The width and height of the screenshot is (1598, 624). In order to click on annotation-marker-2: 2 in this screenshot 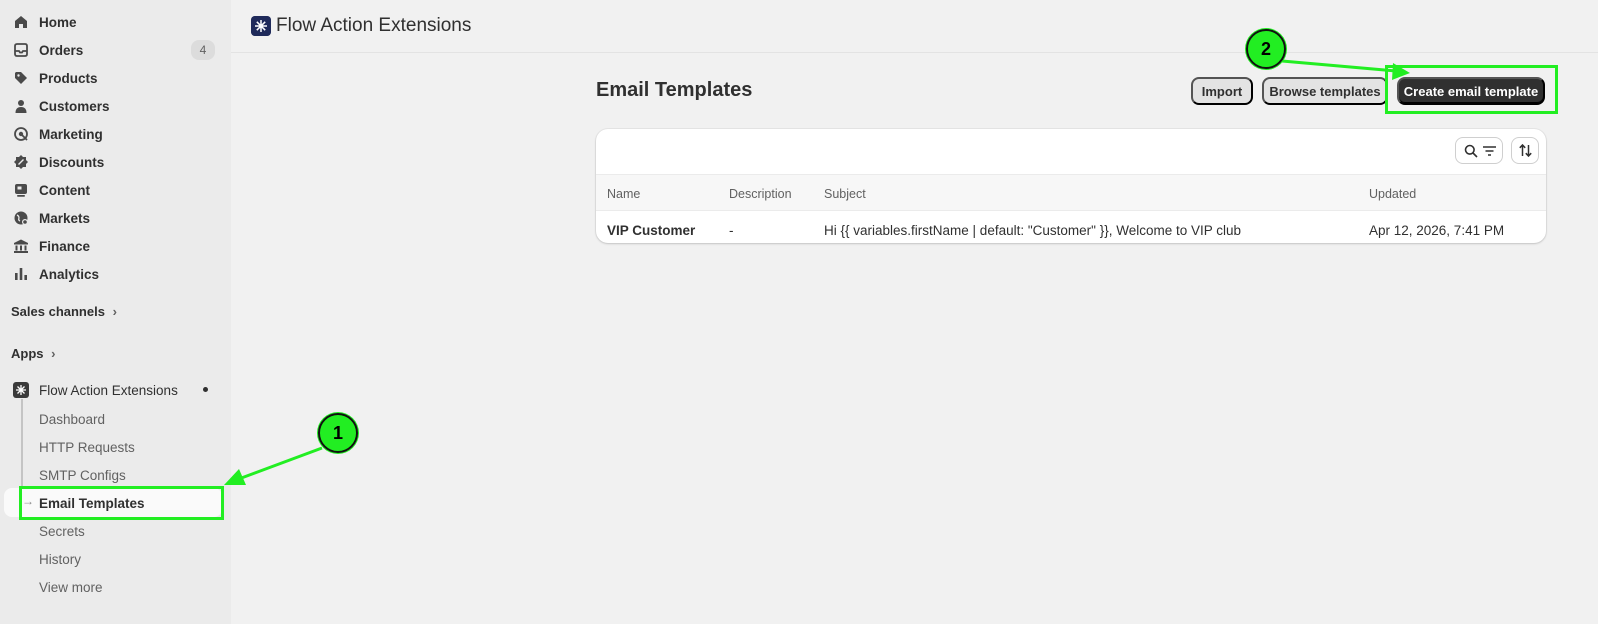, I will do `click(1266, 49)`.